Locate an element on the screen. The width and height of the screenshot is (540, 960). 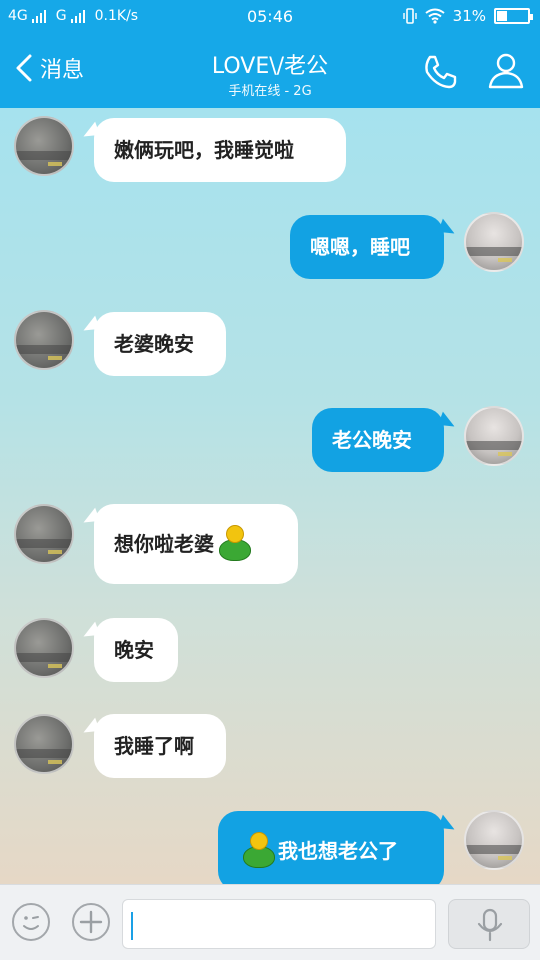
profile-button is located at coordinates (506, 72).